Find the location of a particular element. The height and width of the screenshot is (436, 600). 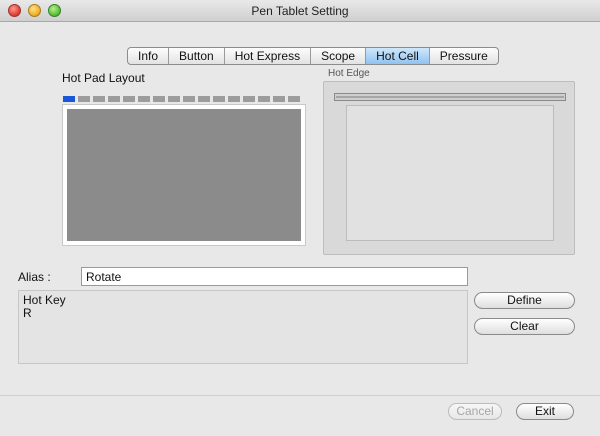

tab-hot-cell: Hot Cell is located at coordinates (398, 56).